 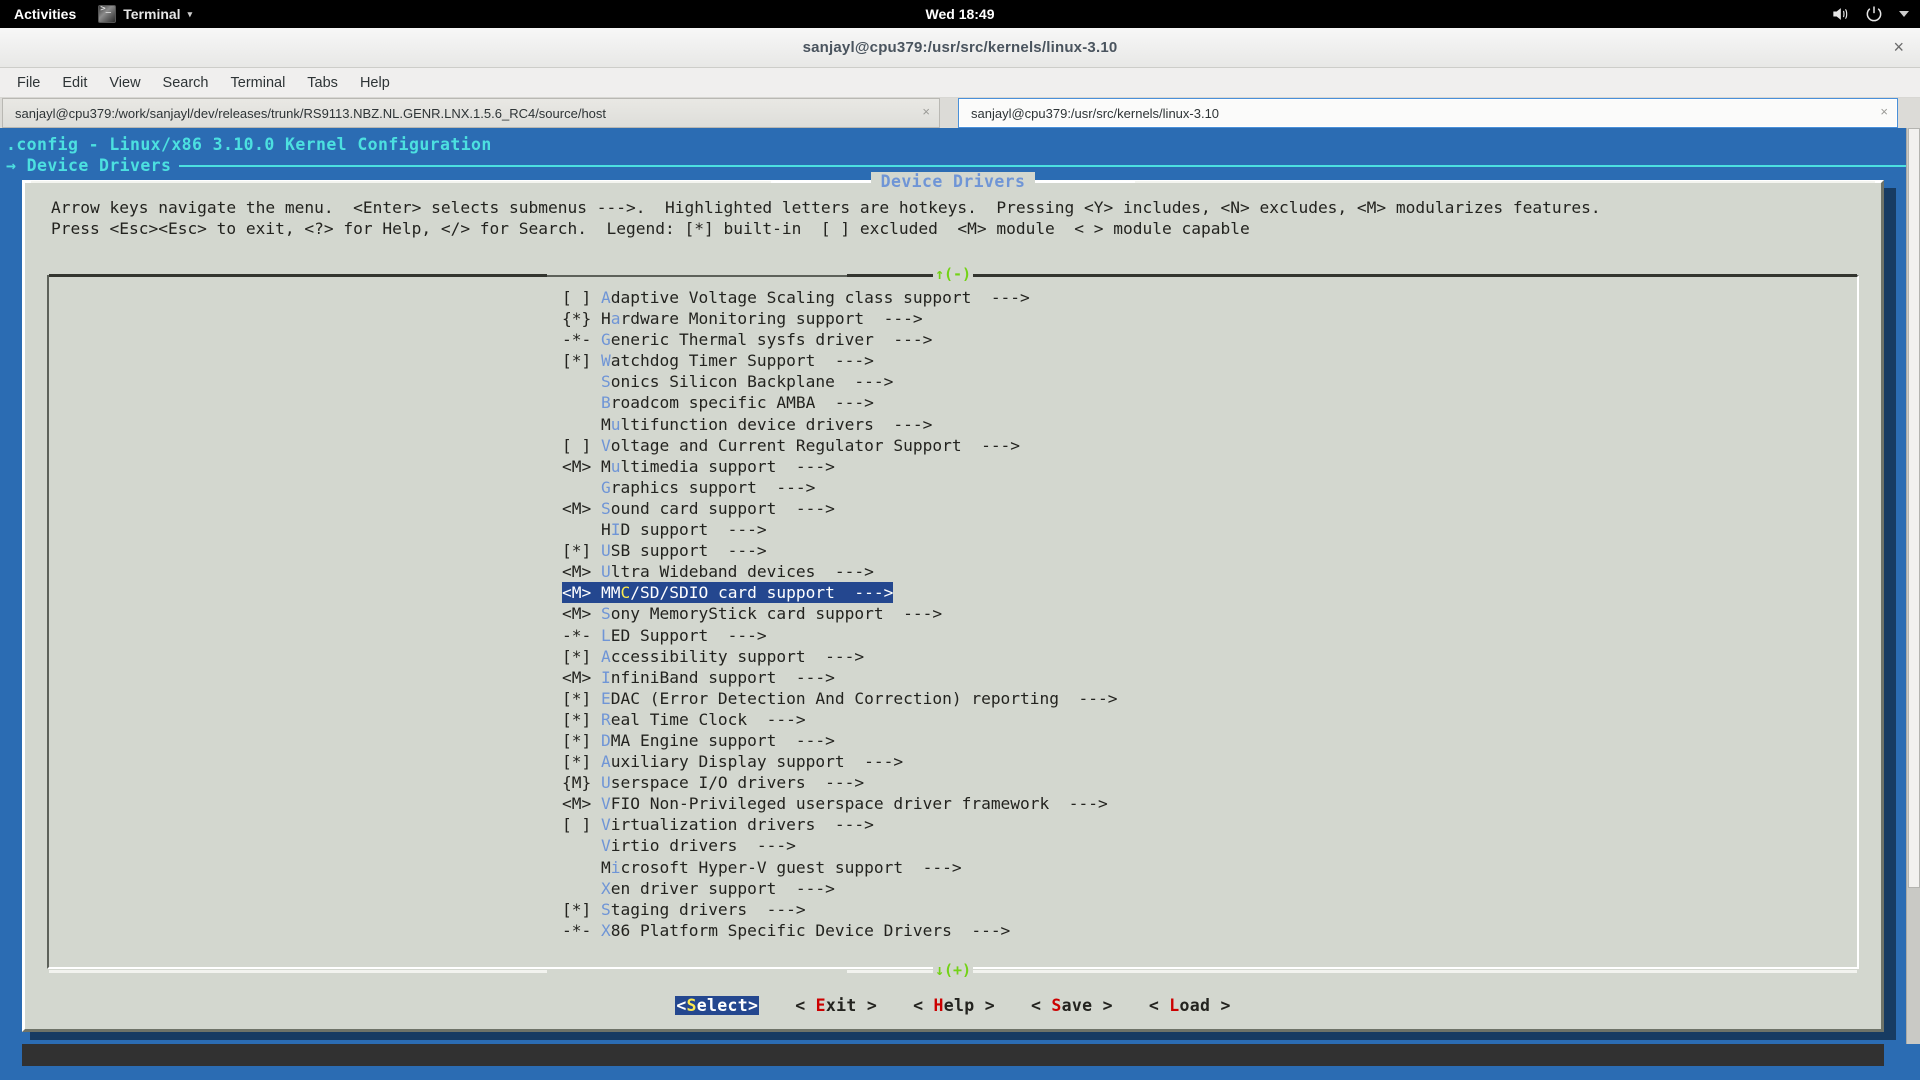 I want to click on terminal-scrollbar, so click(x=1913, y=586).